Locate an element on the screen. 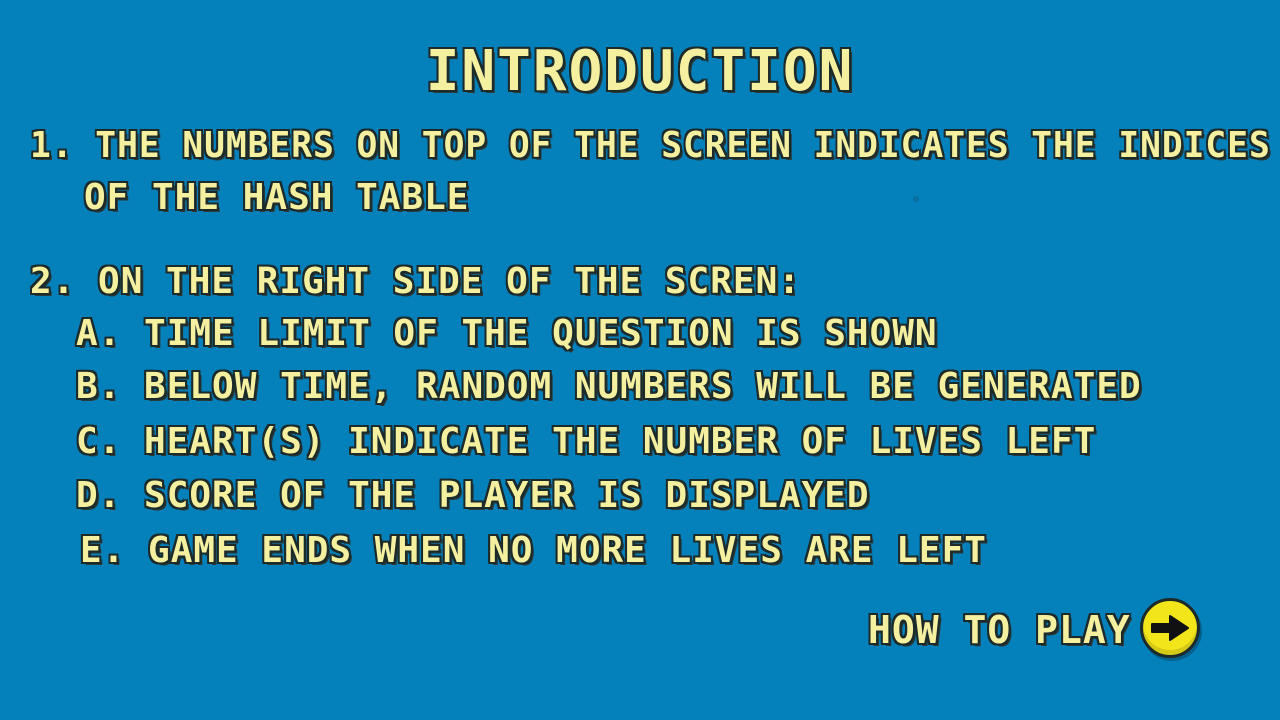 This screenshot has width=1280, height=720. sub-item-d: D. SCORE OF THE PLAYER IS DISPLAYED is located at coordinates (473, 495).